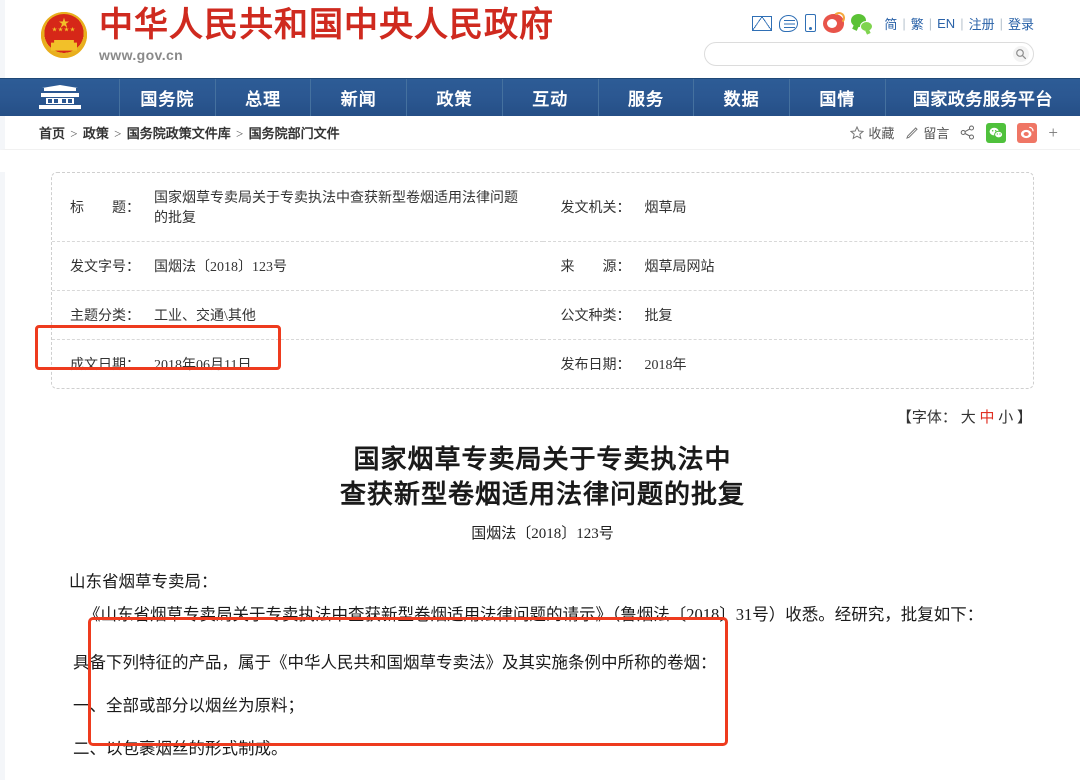 This screenshot has height=780, width=1080. Describe the element at coordinates (143, 581) in the screenshot. I see `document-addressee: 山东省烟草专卖局：` at that location.